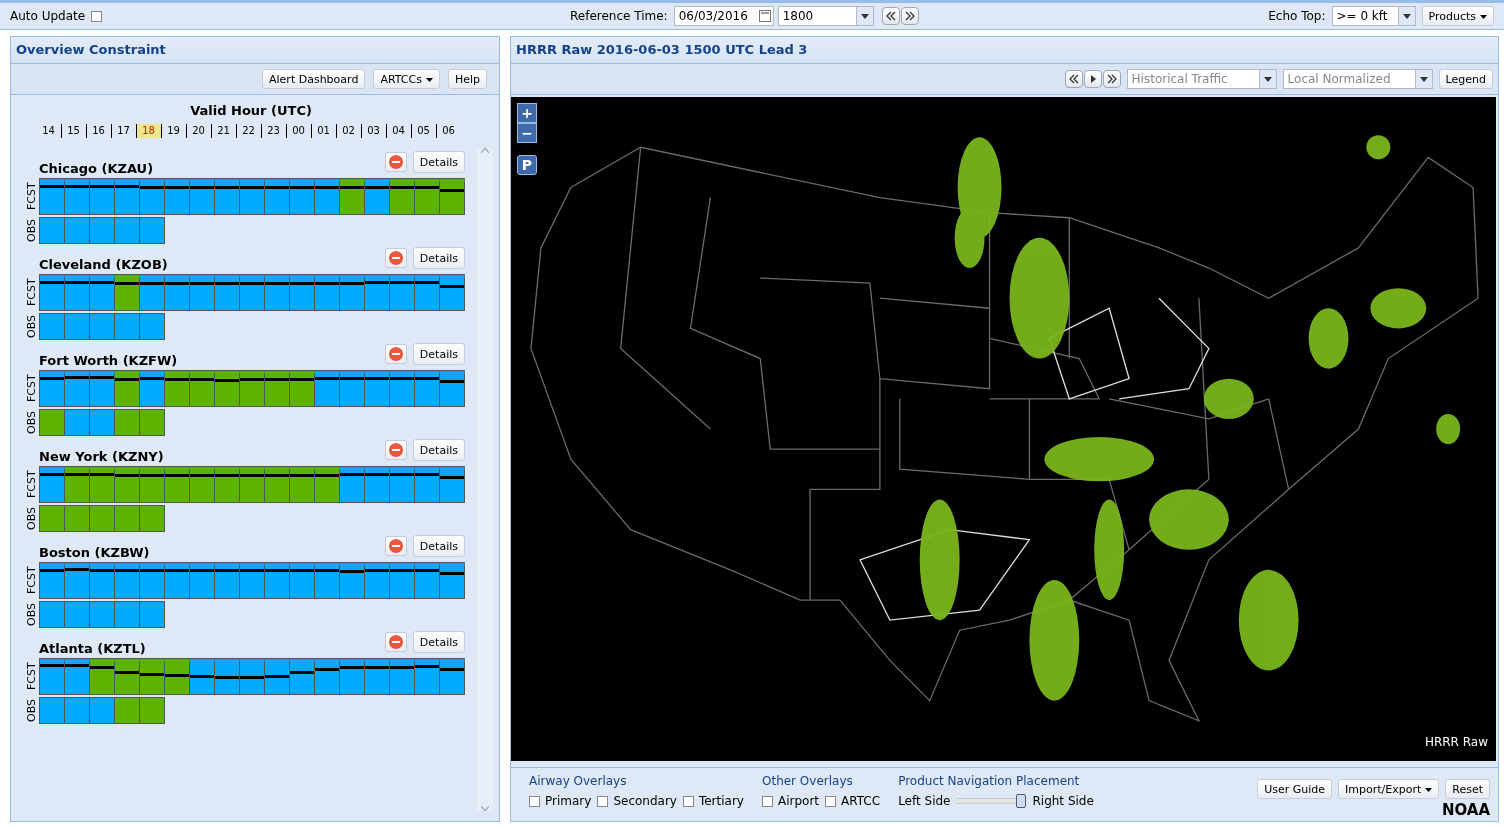 The width and height of the screenshot is (1504, 828). I want to click on center-name: Cleveland (KZOB), so click(103, 264).